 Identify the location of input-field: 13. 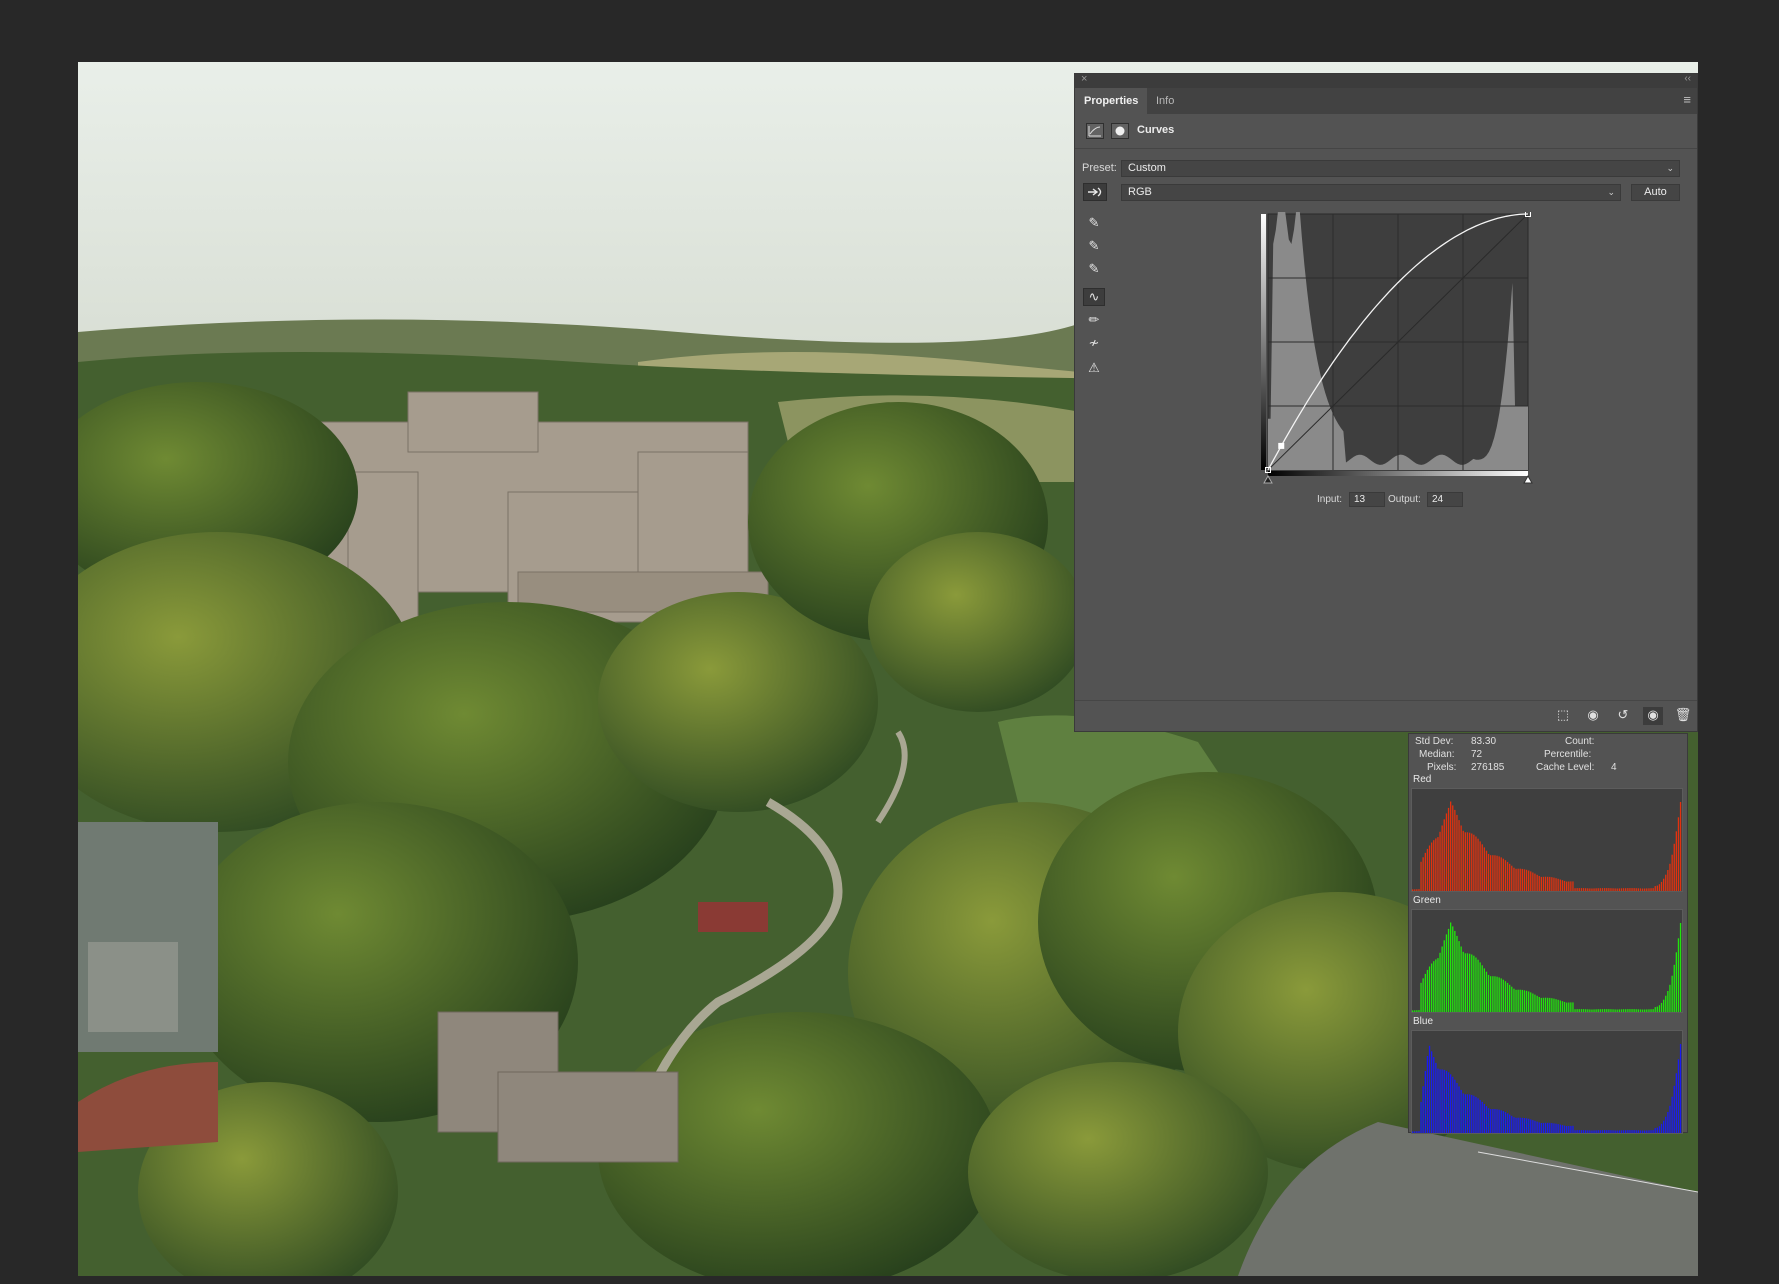
(1367, 499).